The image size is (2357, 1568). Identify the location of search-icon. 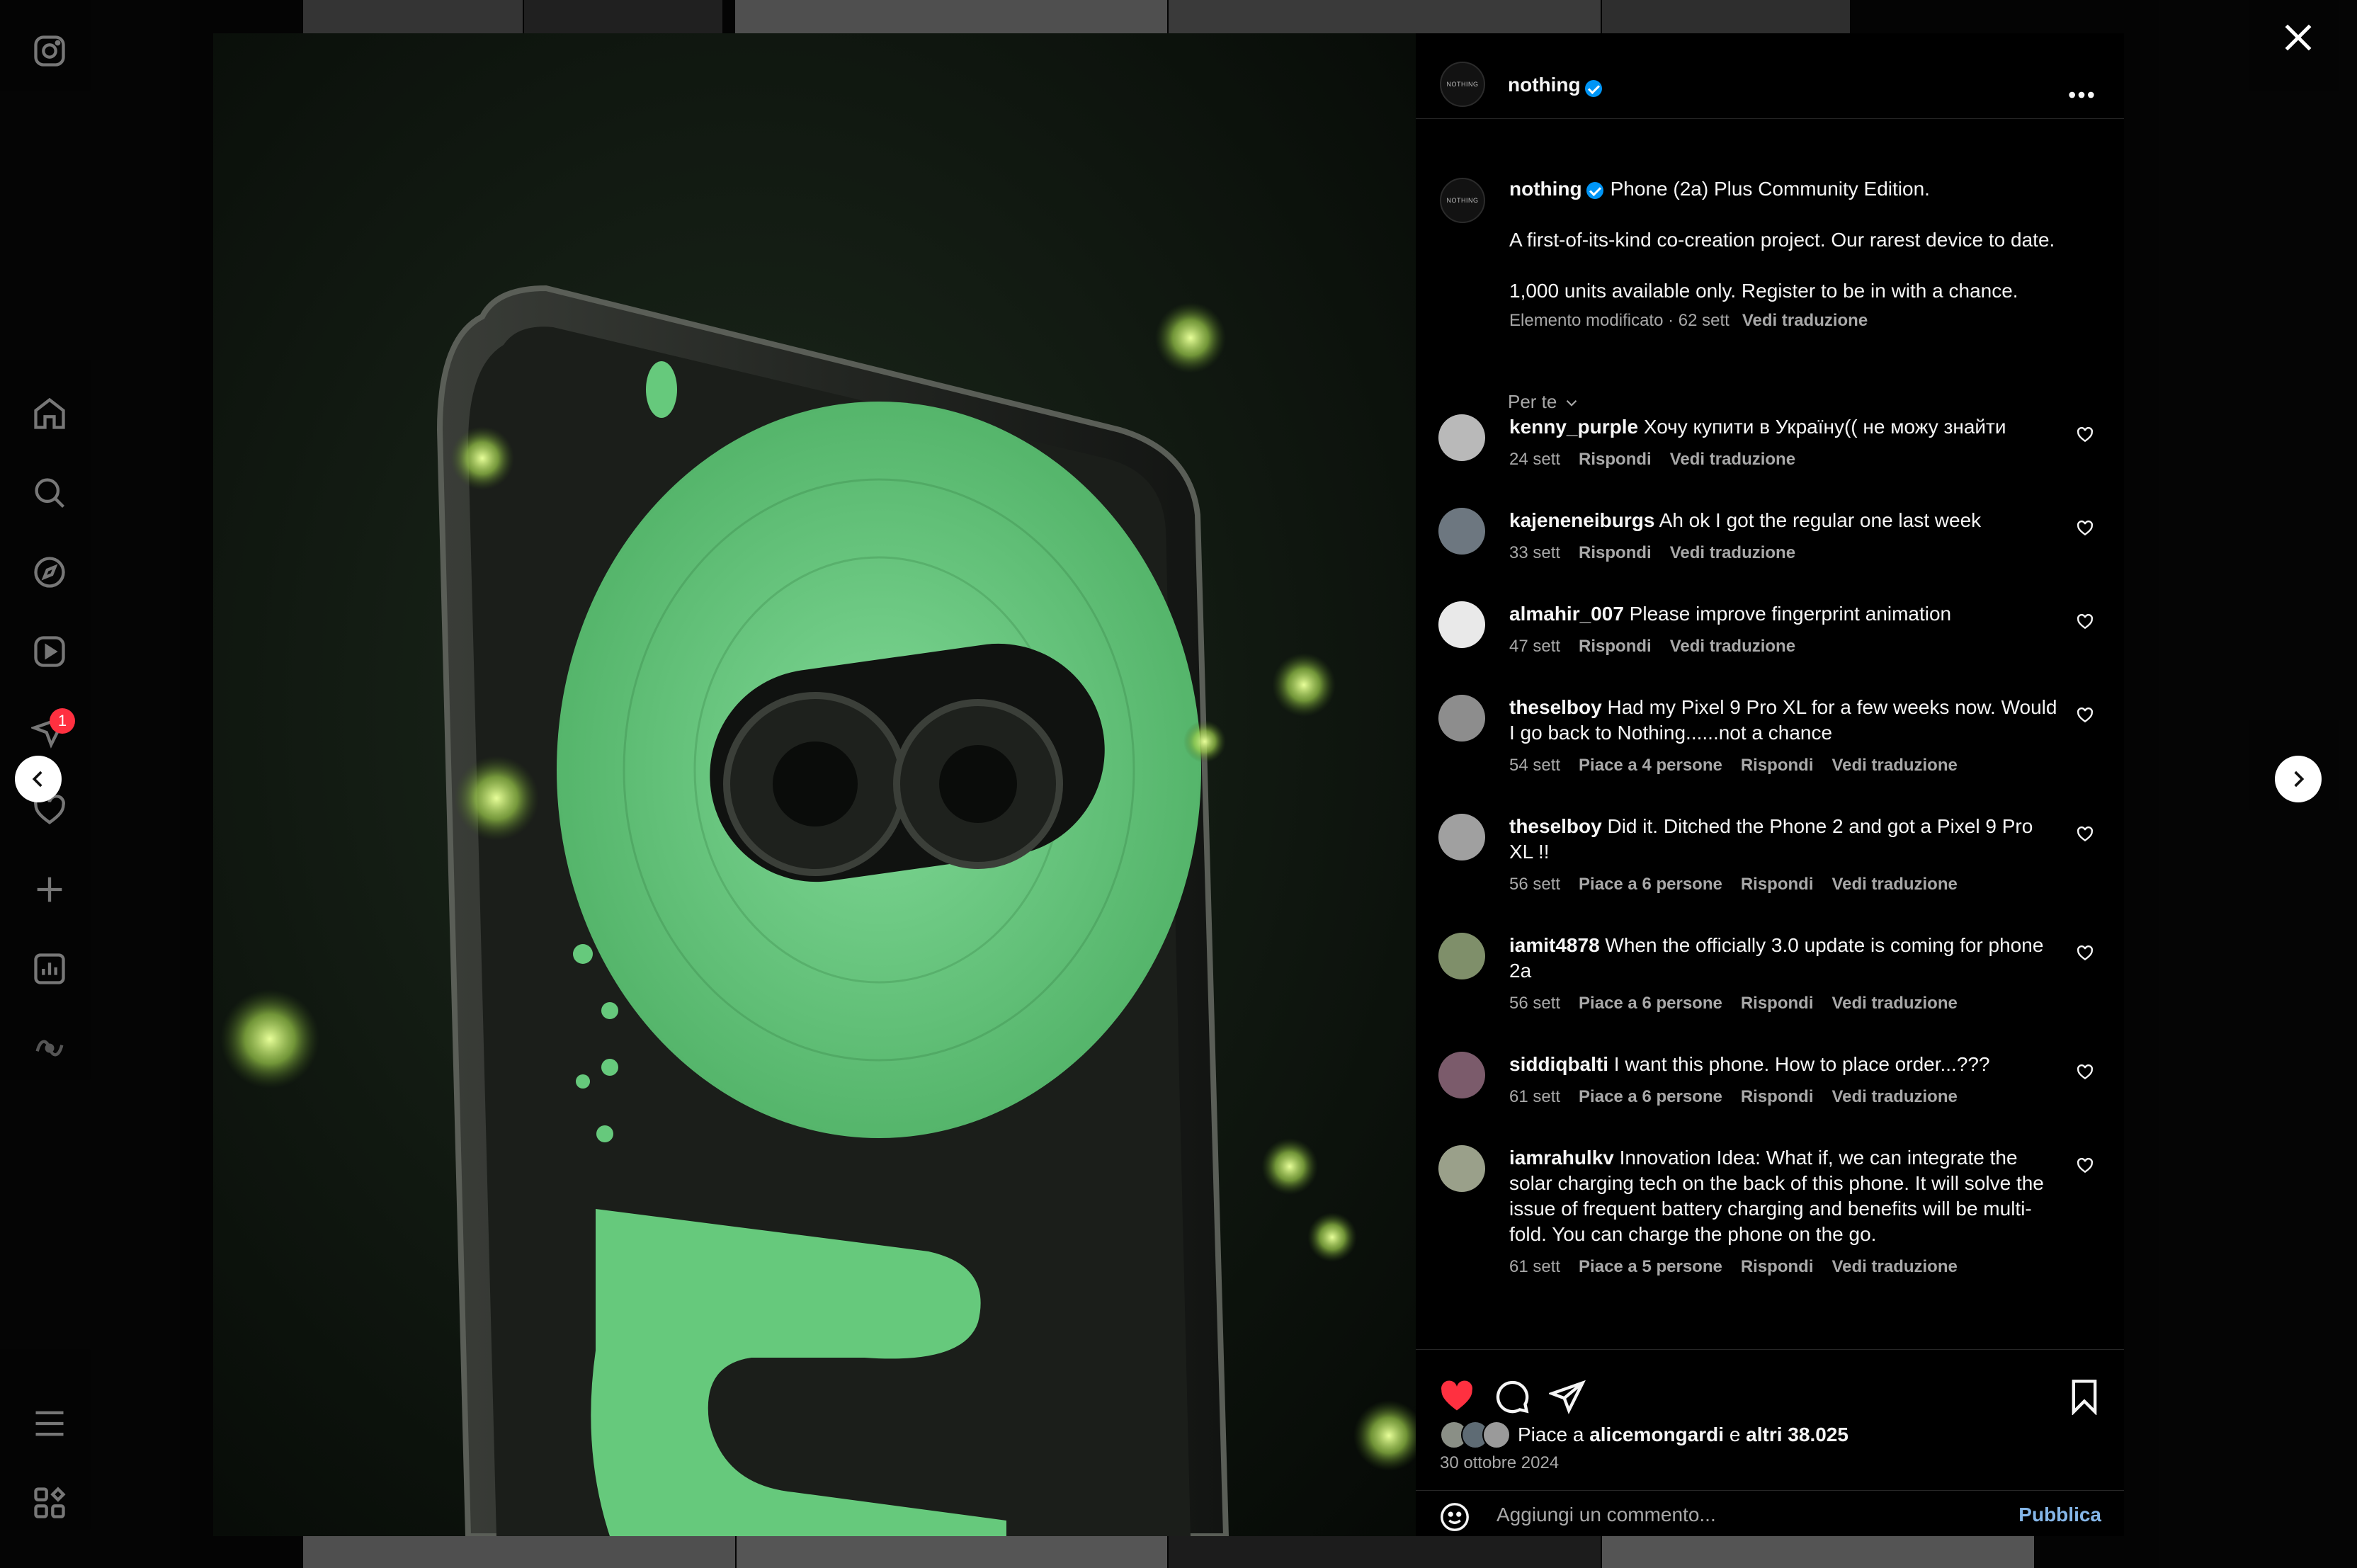
(50, 493).